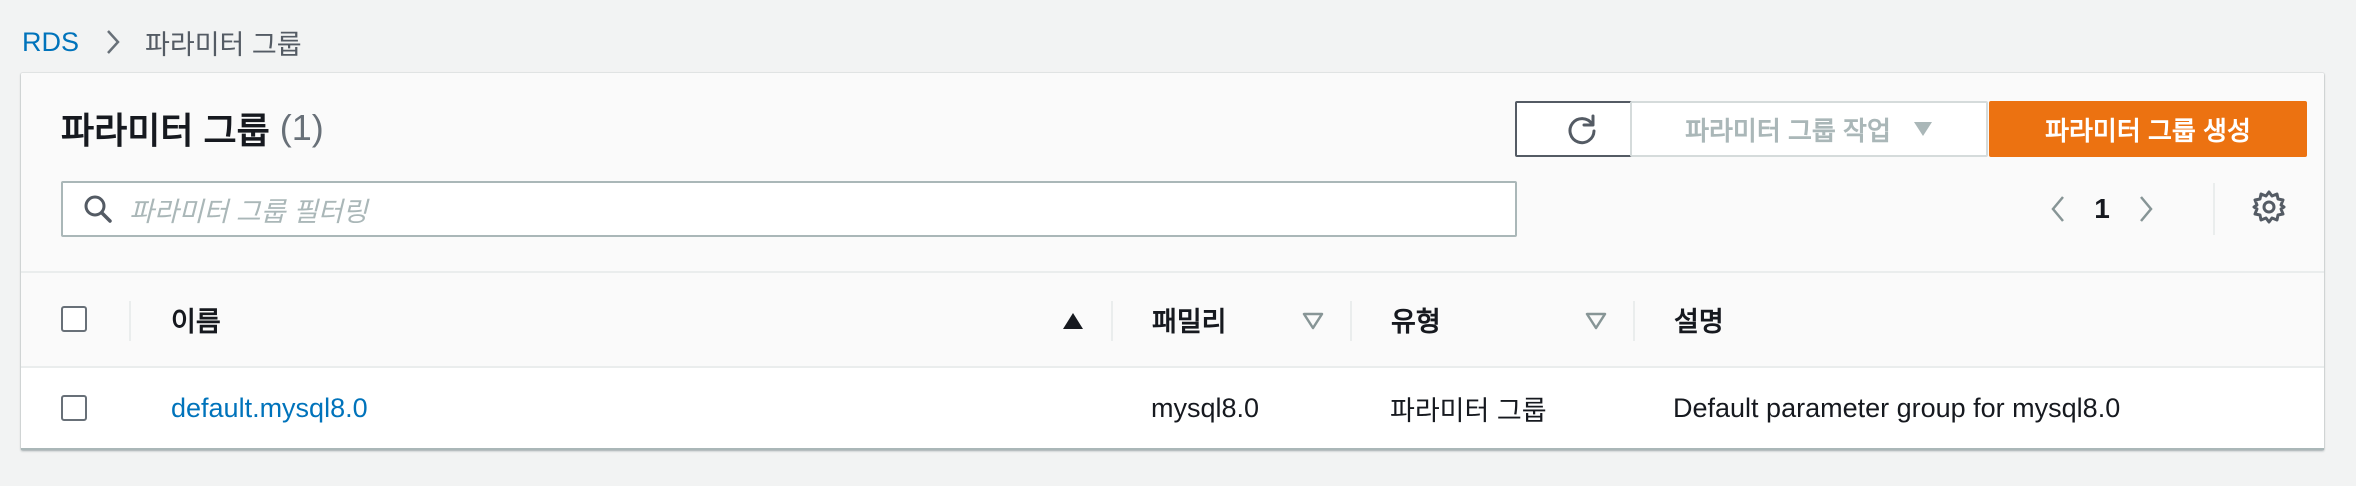  What do you see at coordinates (1897, 407) in the screenshot?
I see `cell-description: Default parameter group for mysql8.0` at bounding box center [1897, 407].